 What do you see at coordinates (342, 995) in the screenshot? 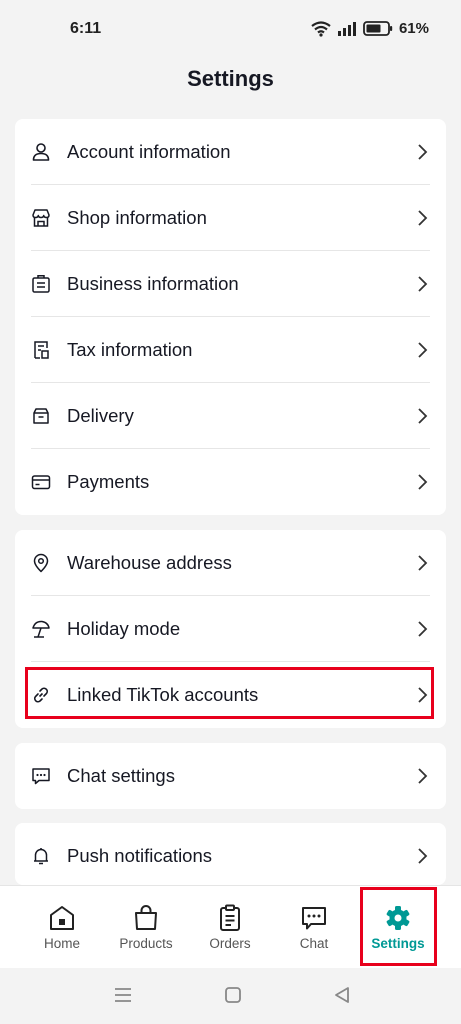
I see `back-triangle-icon` at bounding box center [342, 995].